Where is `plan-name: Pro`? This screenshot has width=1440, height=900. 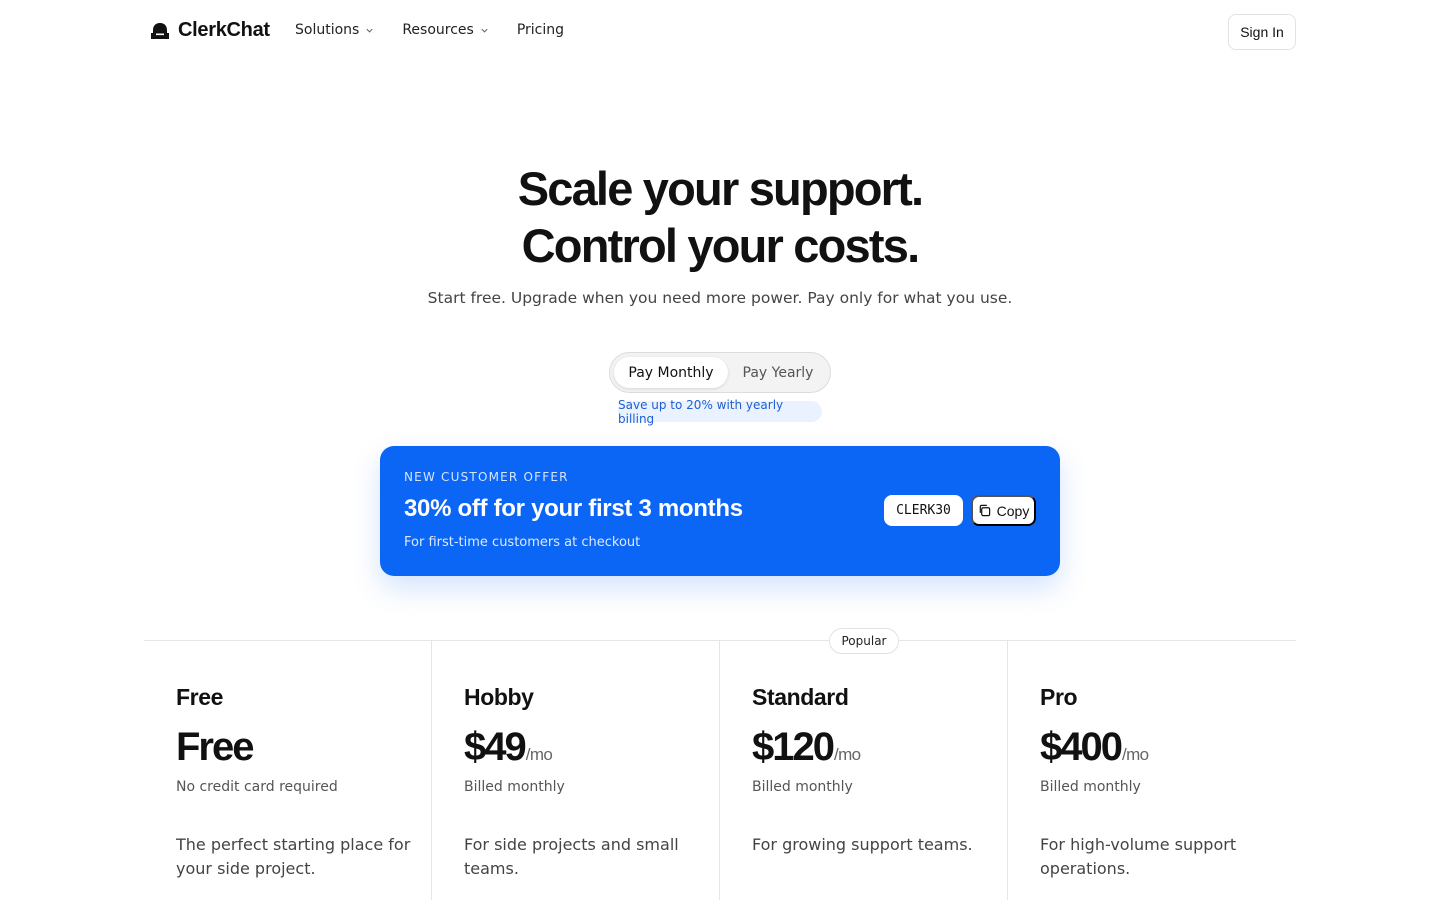 plan-name: Pro is located at coordinates (1059, 697).